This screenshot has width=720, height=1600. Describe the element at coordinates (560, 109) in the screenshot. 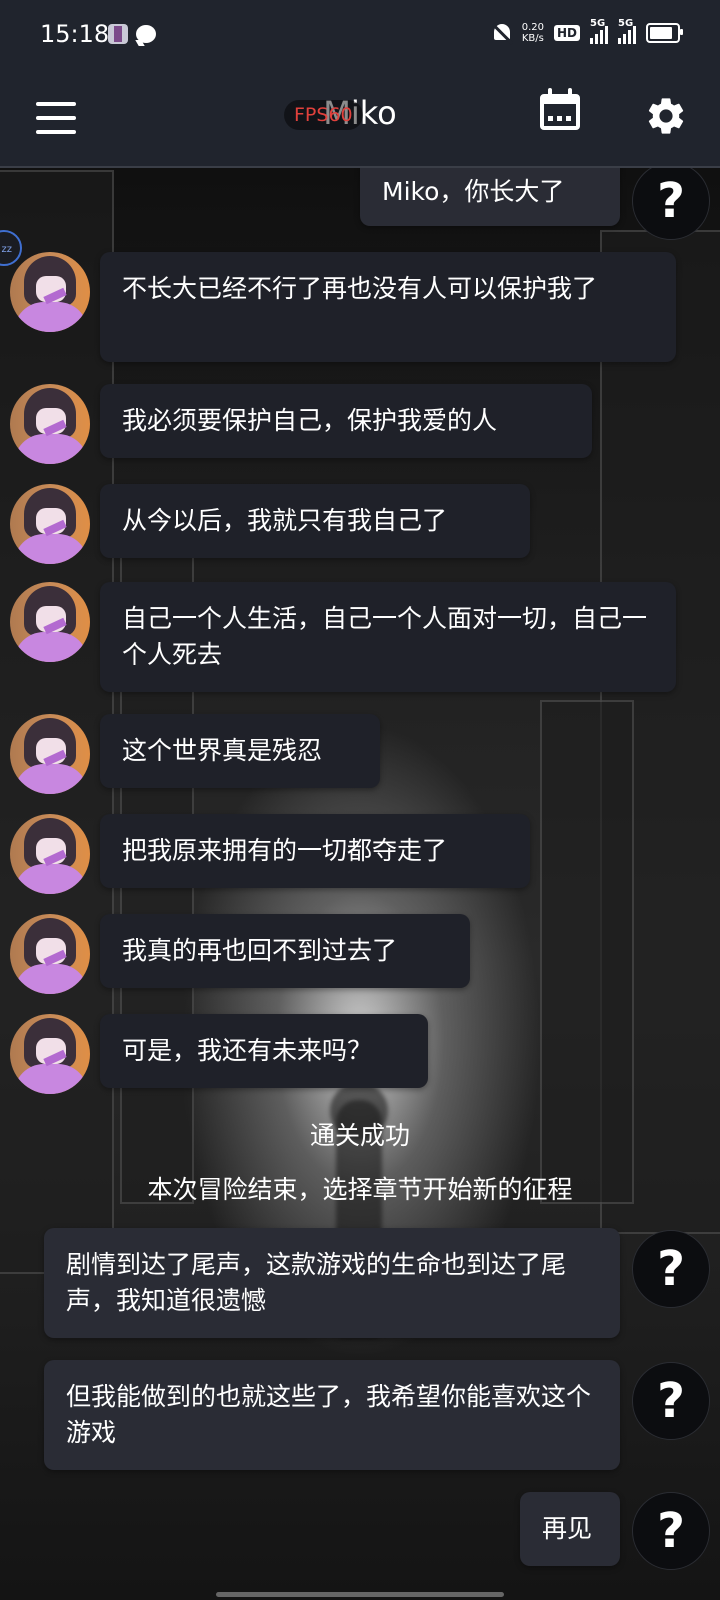

I see `calendar-icon` at that location.